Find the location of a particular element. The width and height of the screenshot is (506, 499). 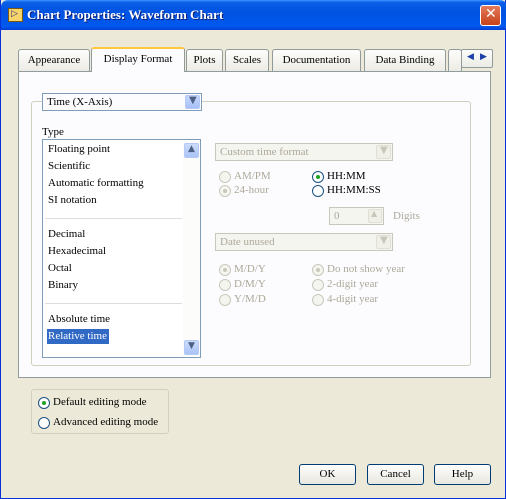

spin-arrows-icon: ▲ is located at coordinates (375, 216).